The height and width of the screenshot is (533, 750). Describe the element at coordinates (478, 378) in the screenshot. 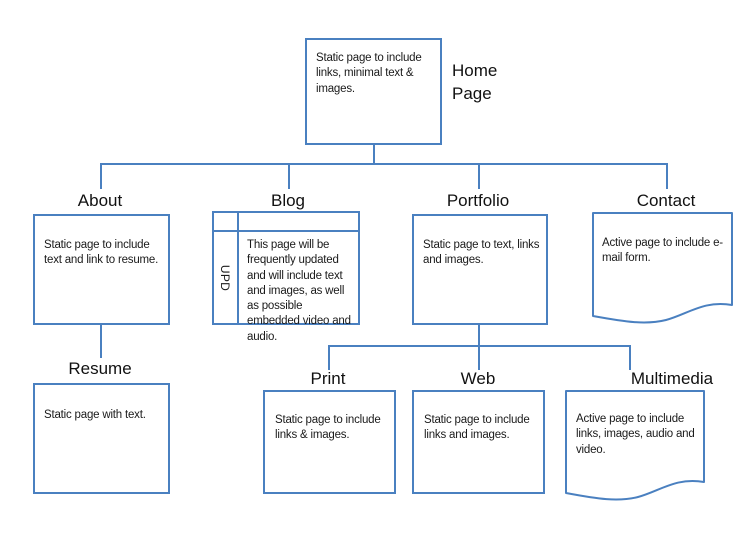

I see `node-web-label: Web` at that location.